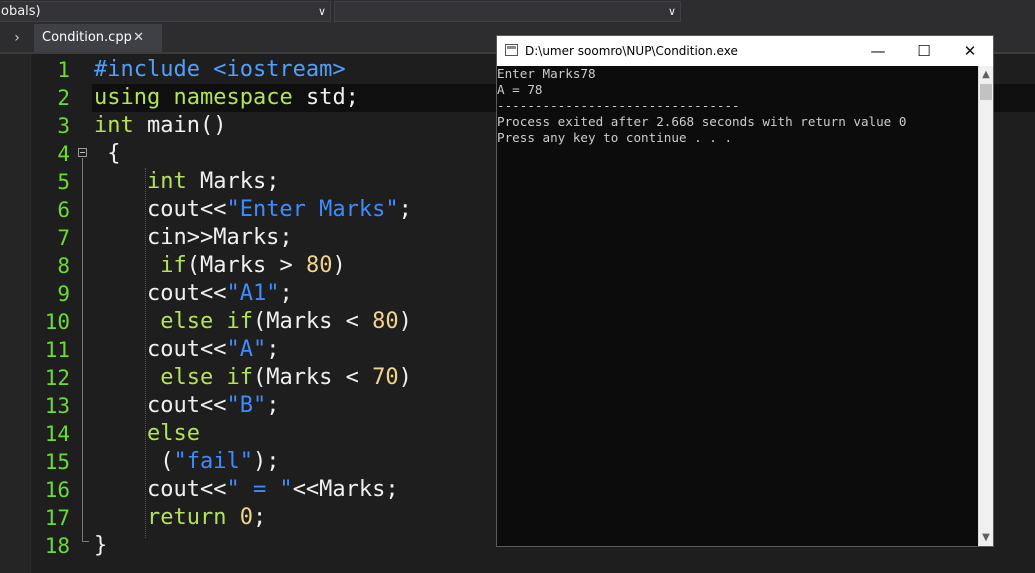 This screenshot has width=1035, height=573. What do you see at coordinates (180, 125) in the screenshot?
I see `code-token: main()` at bounding box center [180, 125].